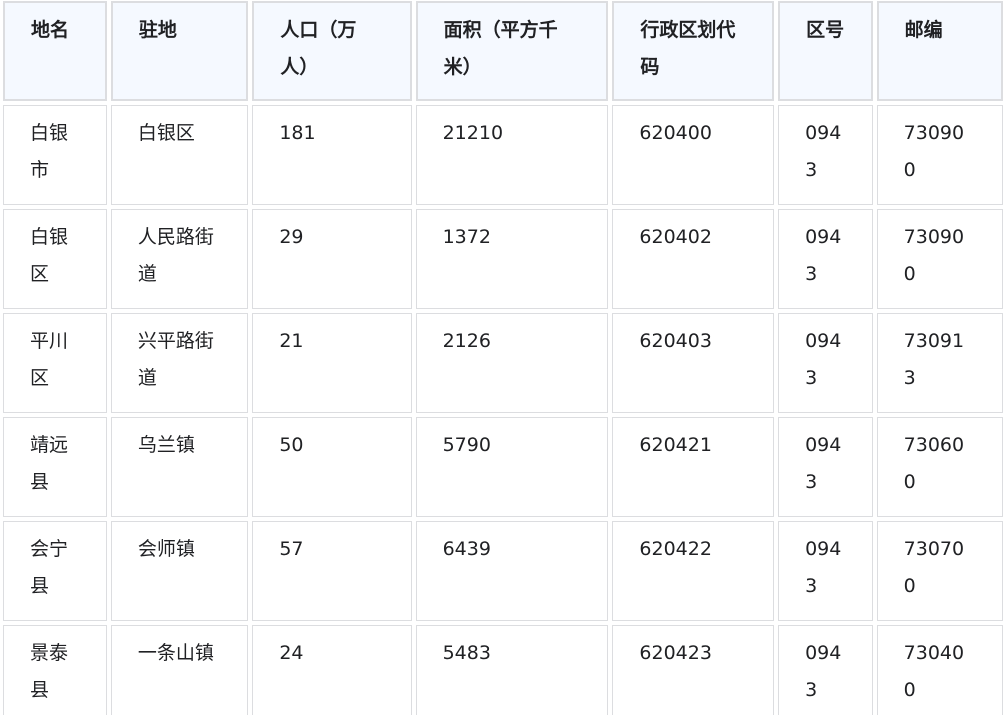  Describe the element at coordinates (179, 259) in the screenshot. I see `cell-seat: 人民路街道` at that location.